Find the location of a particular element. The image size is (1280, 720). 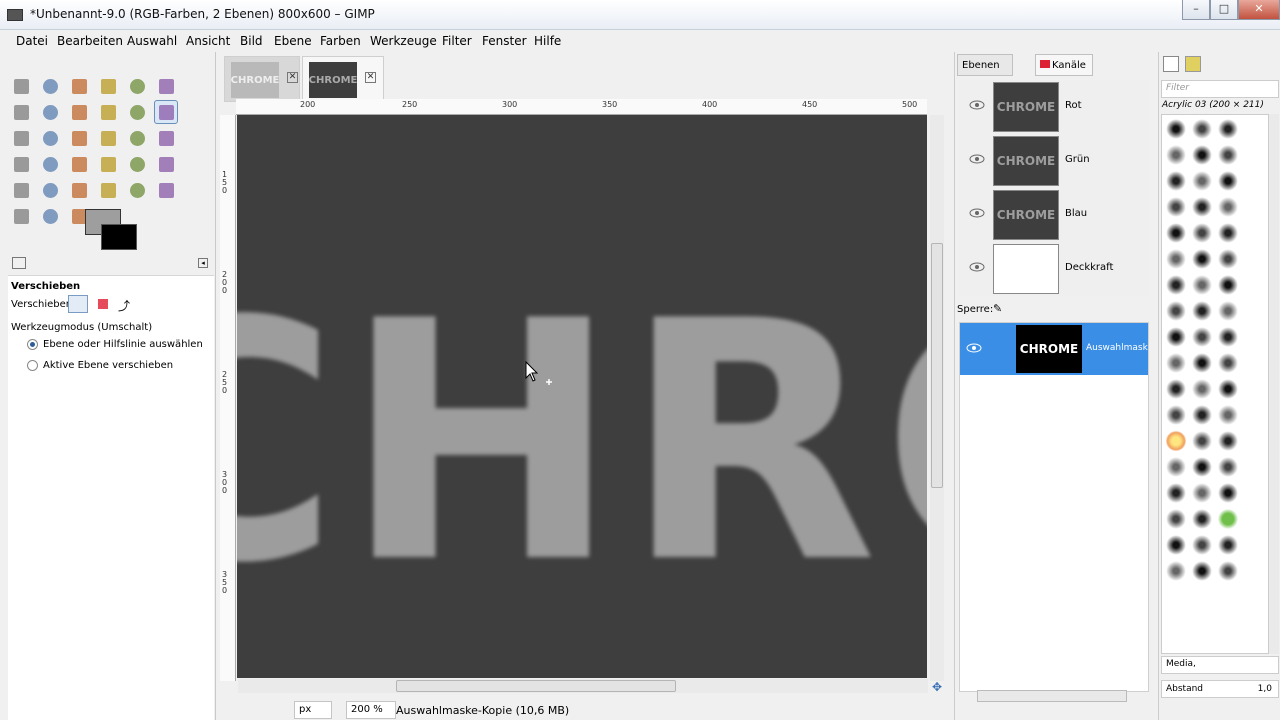

shear-tool-icon is located at coordinates (137, 138).